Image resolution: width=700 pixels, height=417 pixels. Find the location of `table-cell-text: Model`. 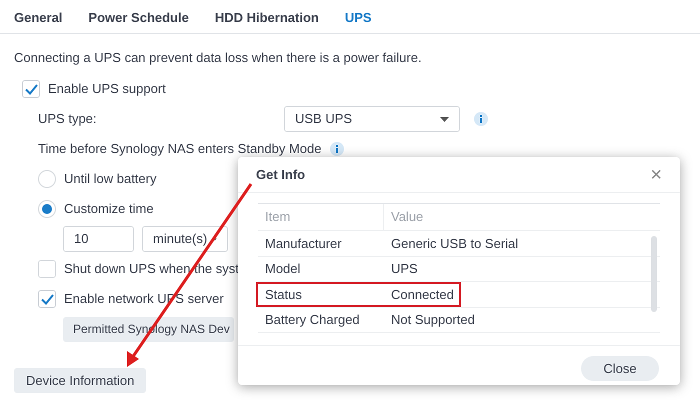

table-cell-text: Model is located at coordinates (283, 269).